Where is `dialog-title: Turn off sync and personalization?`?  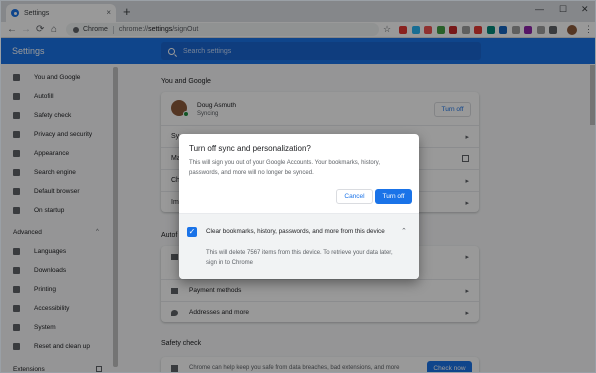
dialog-title: Turn off sync and personalization? is located at coordinates (250, 148).